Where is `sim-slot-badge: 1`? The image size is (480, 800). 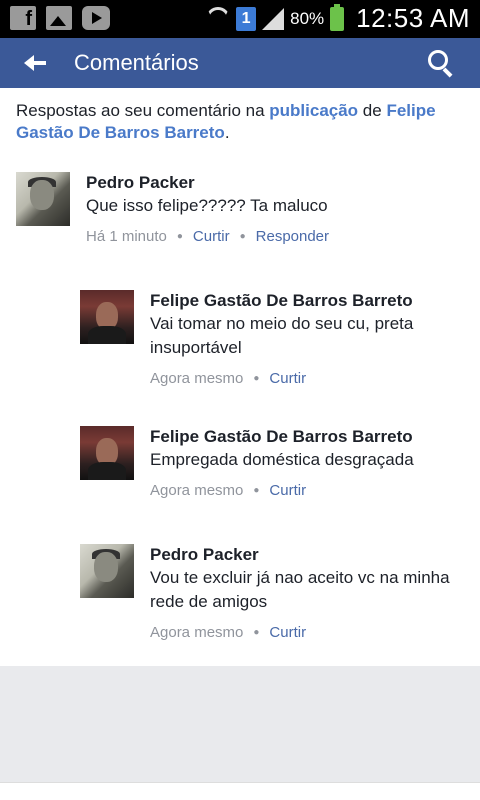 sim-slot-badge: 1 is located at coordinates (246, 18).